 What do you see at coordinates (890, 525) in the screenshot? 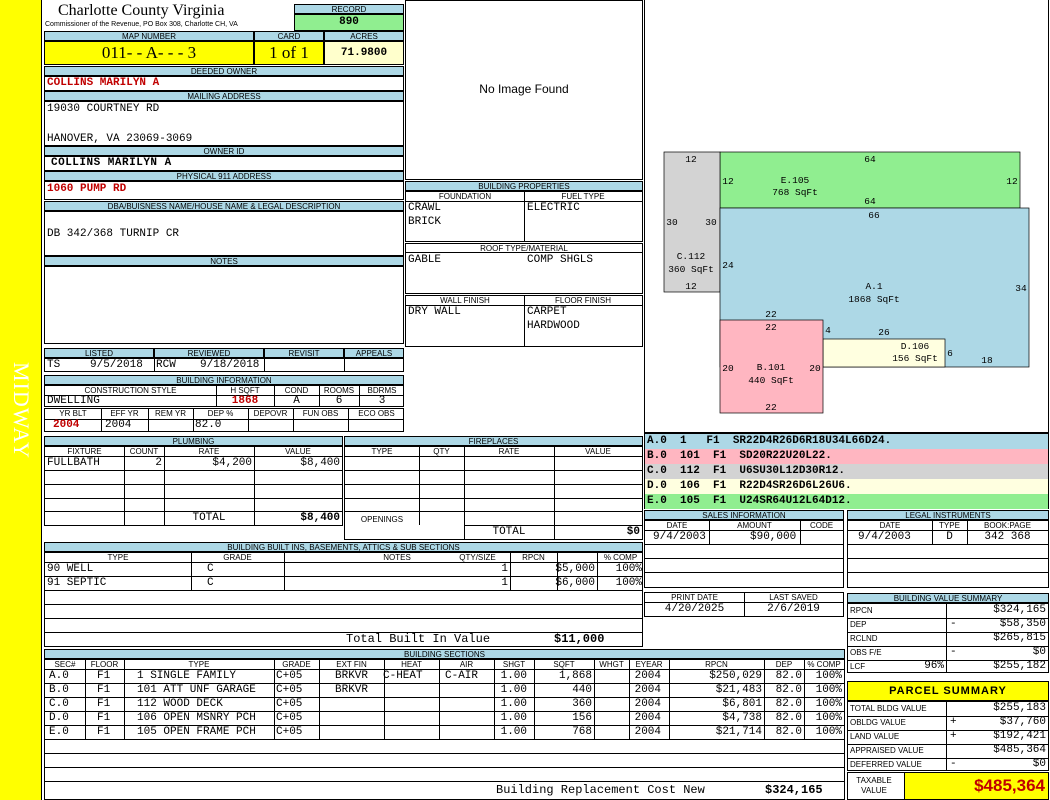
I see `legal-col: DATE` at bounding box center [890, 525].